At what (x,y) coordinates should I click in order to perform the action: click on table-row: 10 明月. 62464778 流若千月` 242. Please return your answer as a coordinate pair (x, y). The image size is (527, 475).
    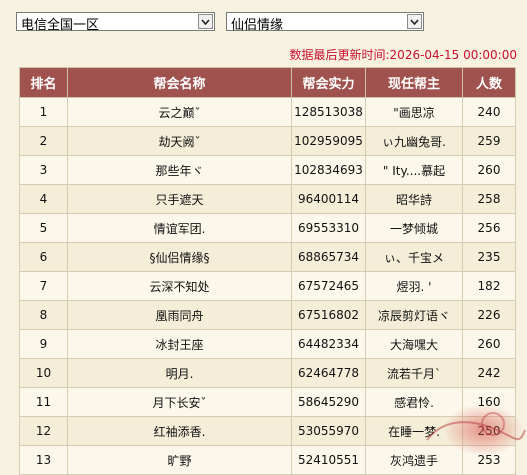
    Looking at the image, I should click on (267, 373).